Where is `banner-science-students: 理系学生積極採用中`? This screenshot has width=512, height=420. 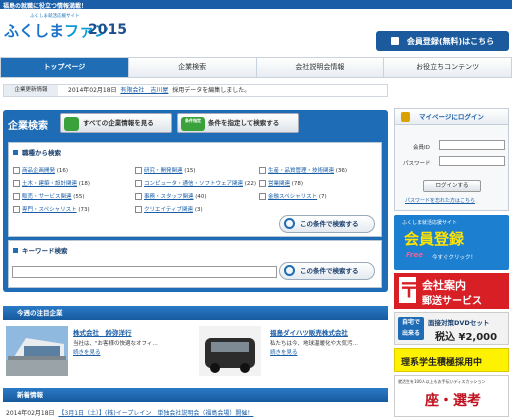
banner-science-students: 理系学生積極採用中 is located at coordinates (451, 360).